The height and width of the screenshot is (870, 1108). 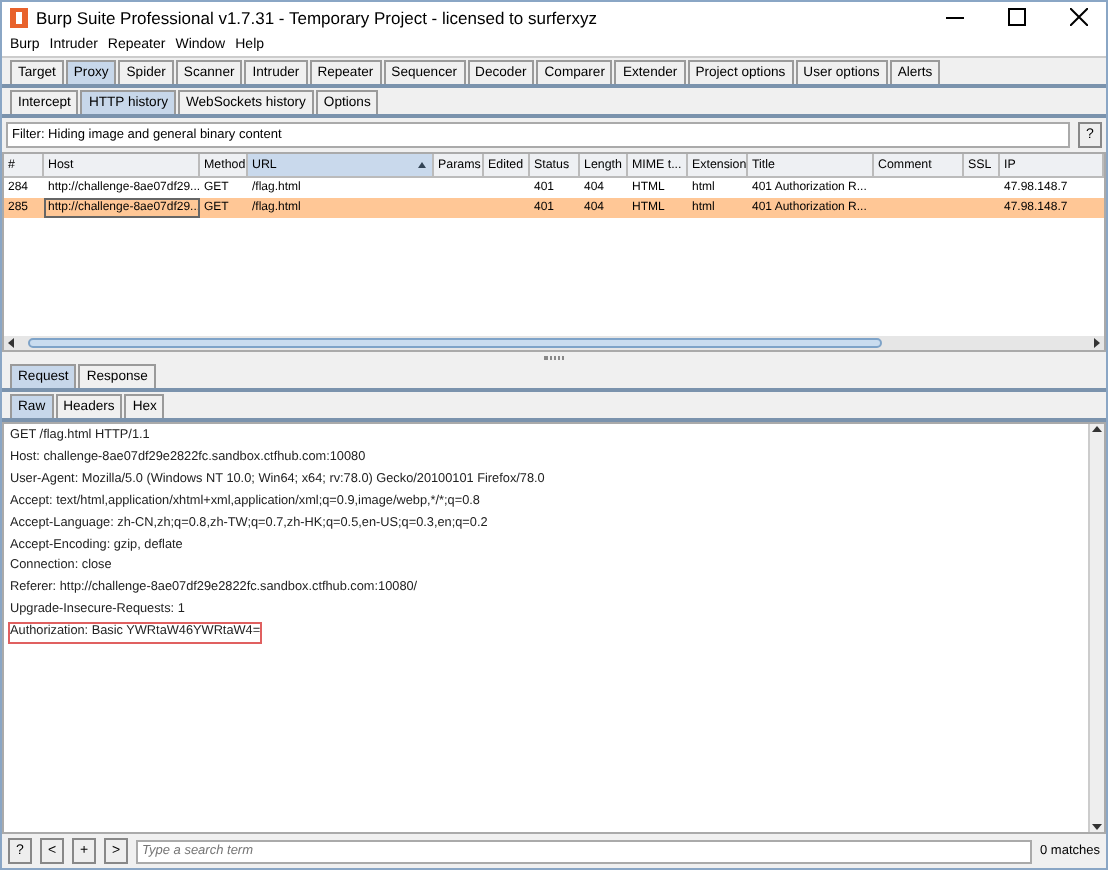 I want to click on close-icon, so click(x=1079, y=17).